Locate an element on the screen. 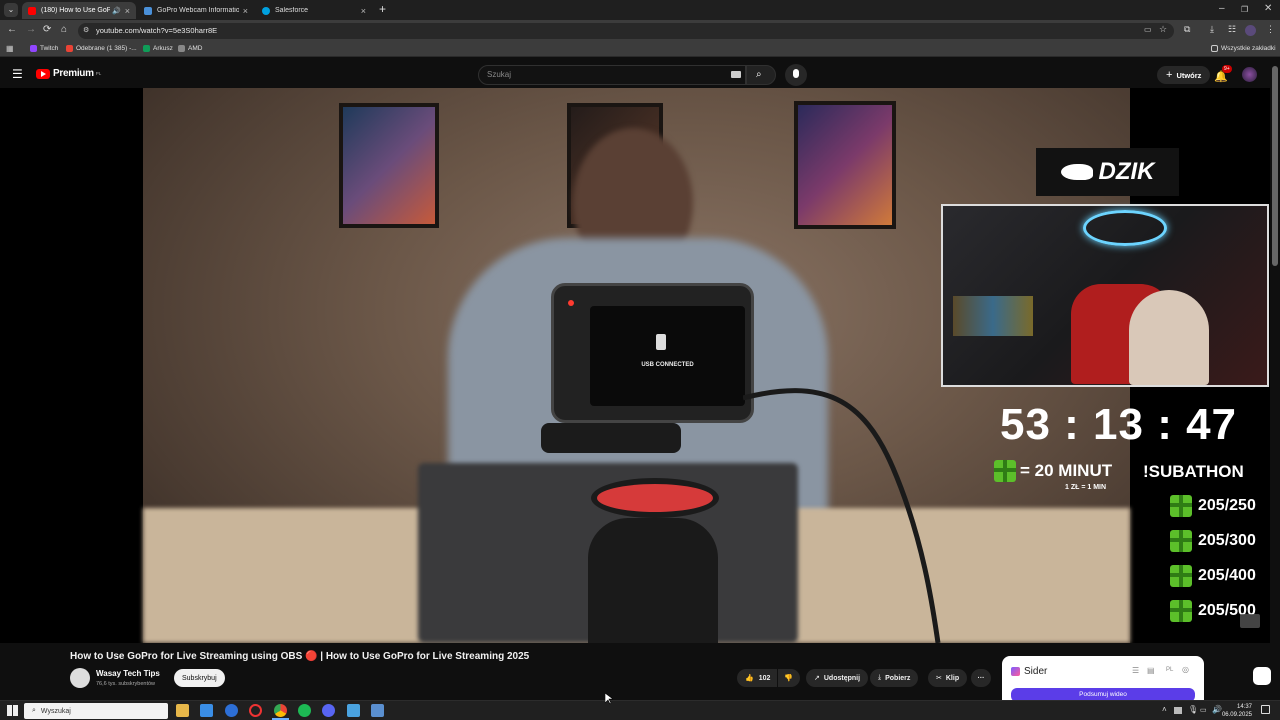 Image resolution: width=1280 pixels, height=720 pixels. bookmark-twitch: Twitch is located at coordinates (44, 48).